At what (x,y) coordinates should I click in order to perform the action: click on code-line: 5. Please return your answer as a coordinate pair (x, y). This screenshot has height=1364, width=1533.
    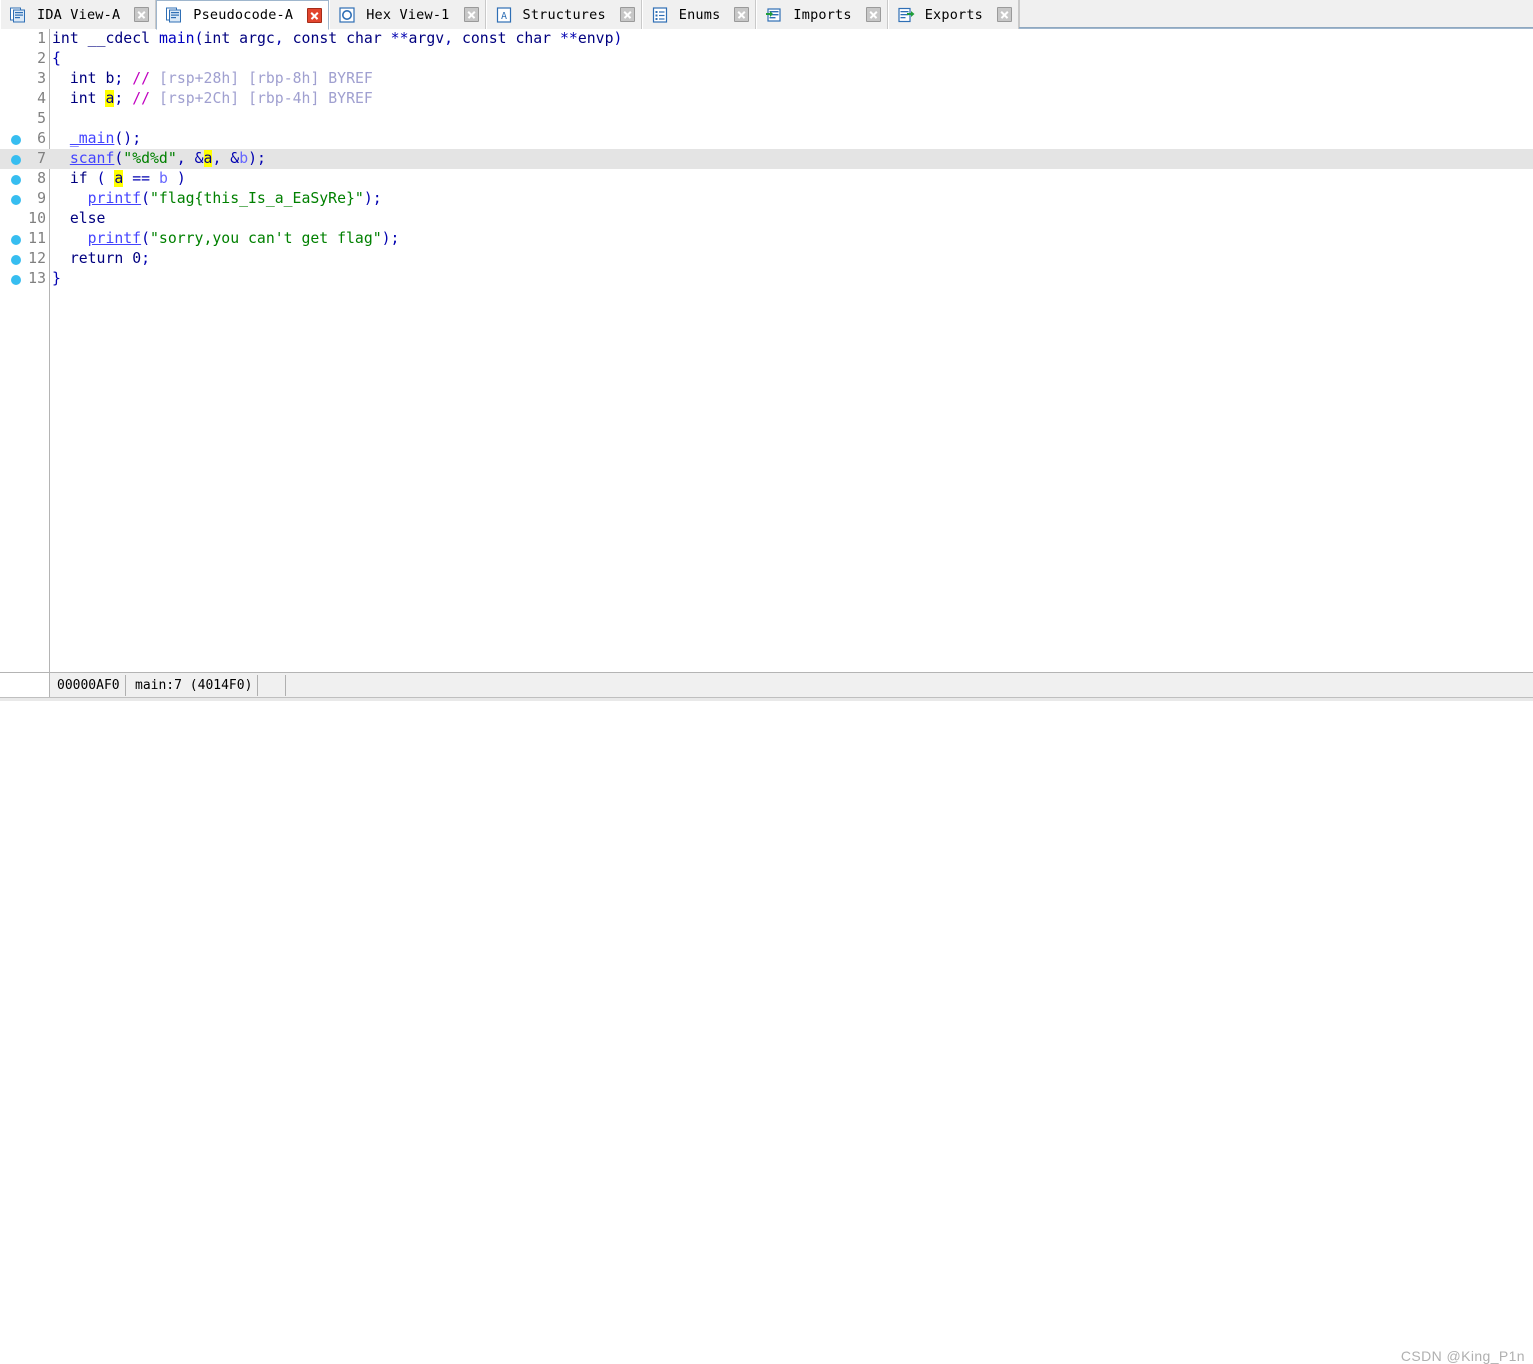
    Looking at the image, I should click on (766, 119).